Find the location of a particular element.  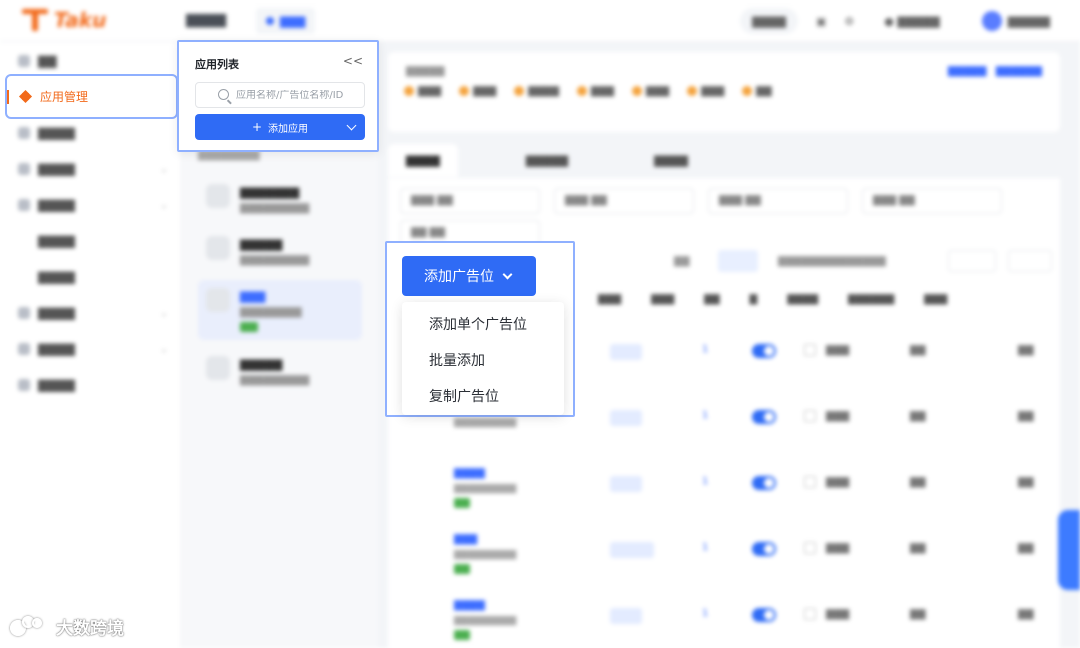

add-ad-slot-label: 添加广告位 is located at coordinates (459, 277).